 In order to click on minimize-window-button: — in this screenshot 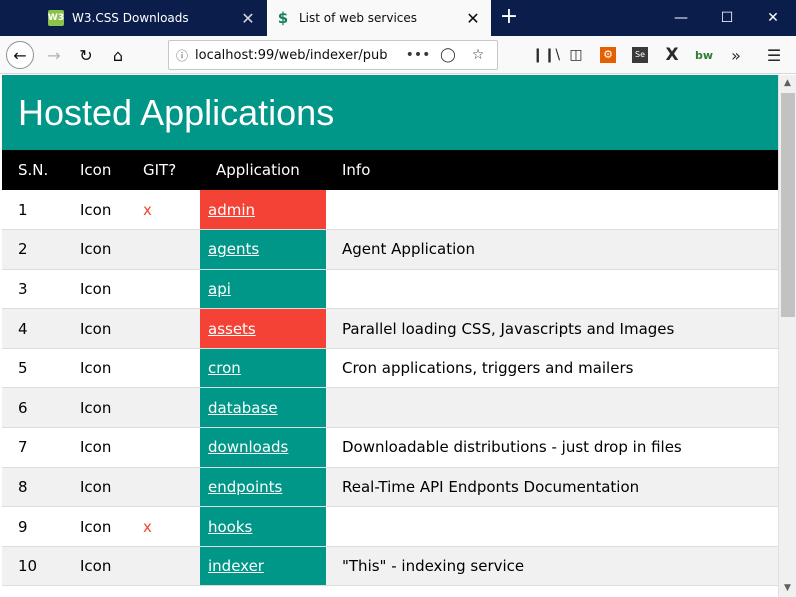, I will do `click(681, 18)`.